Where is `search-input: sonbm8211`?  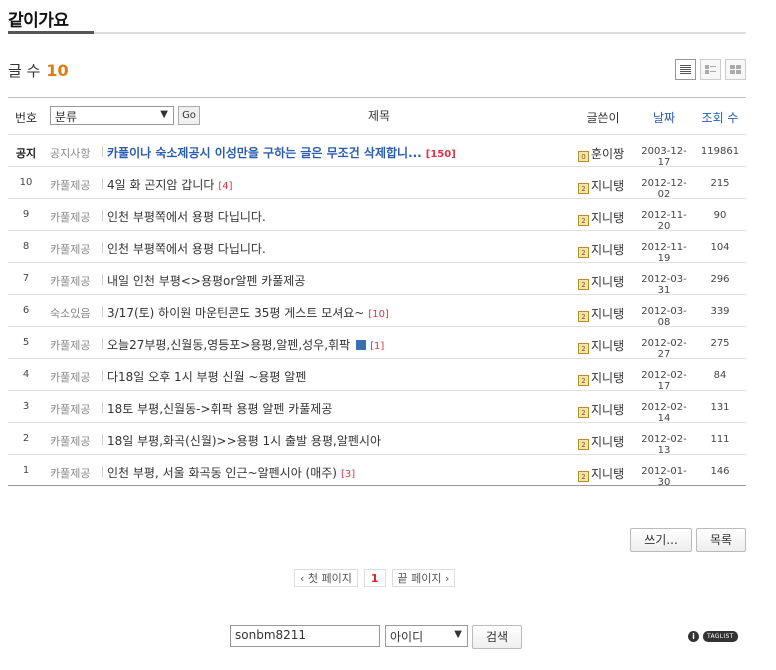 search-input: sonbm8211 is located at coordinates (305, 636).